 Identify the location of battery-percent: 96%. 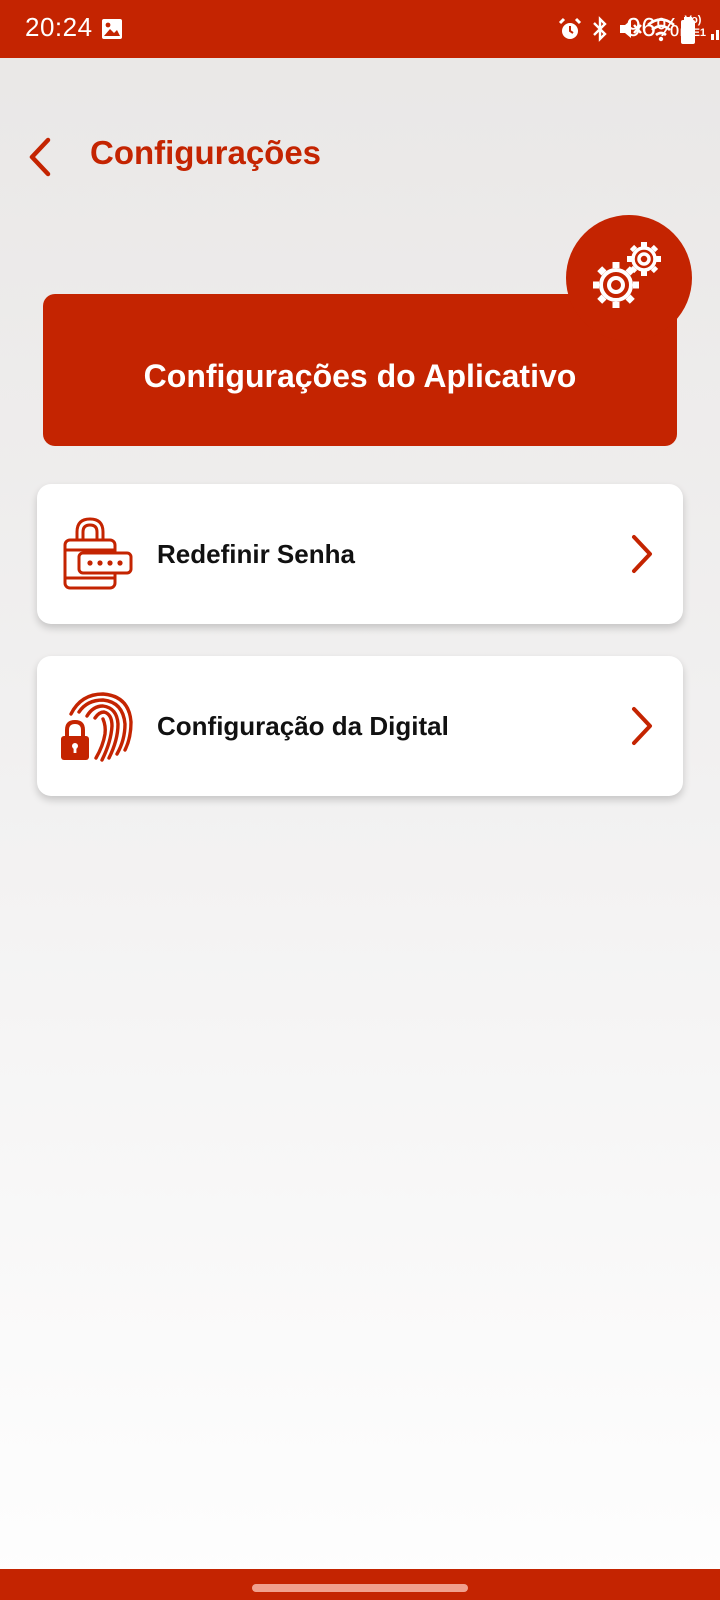
(653, 27).